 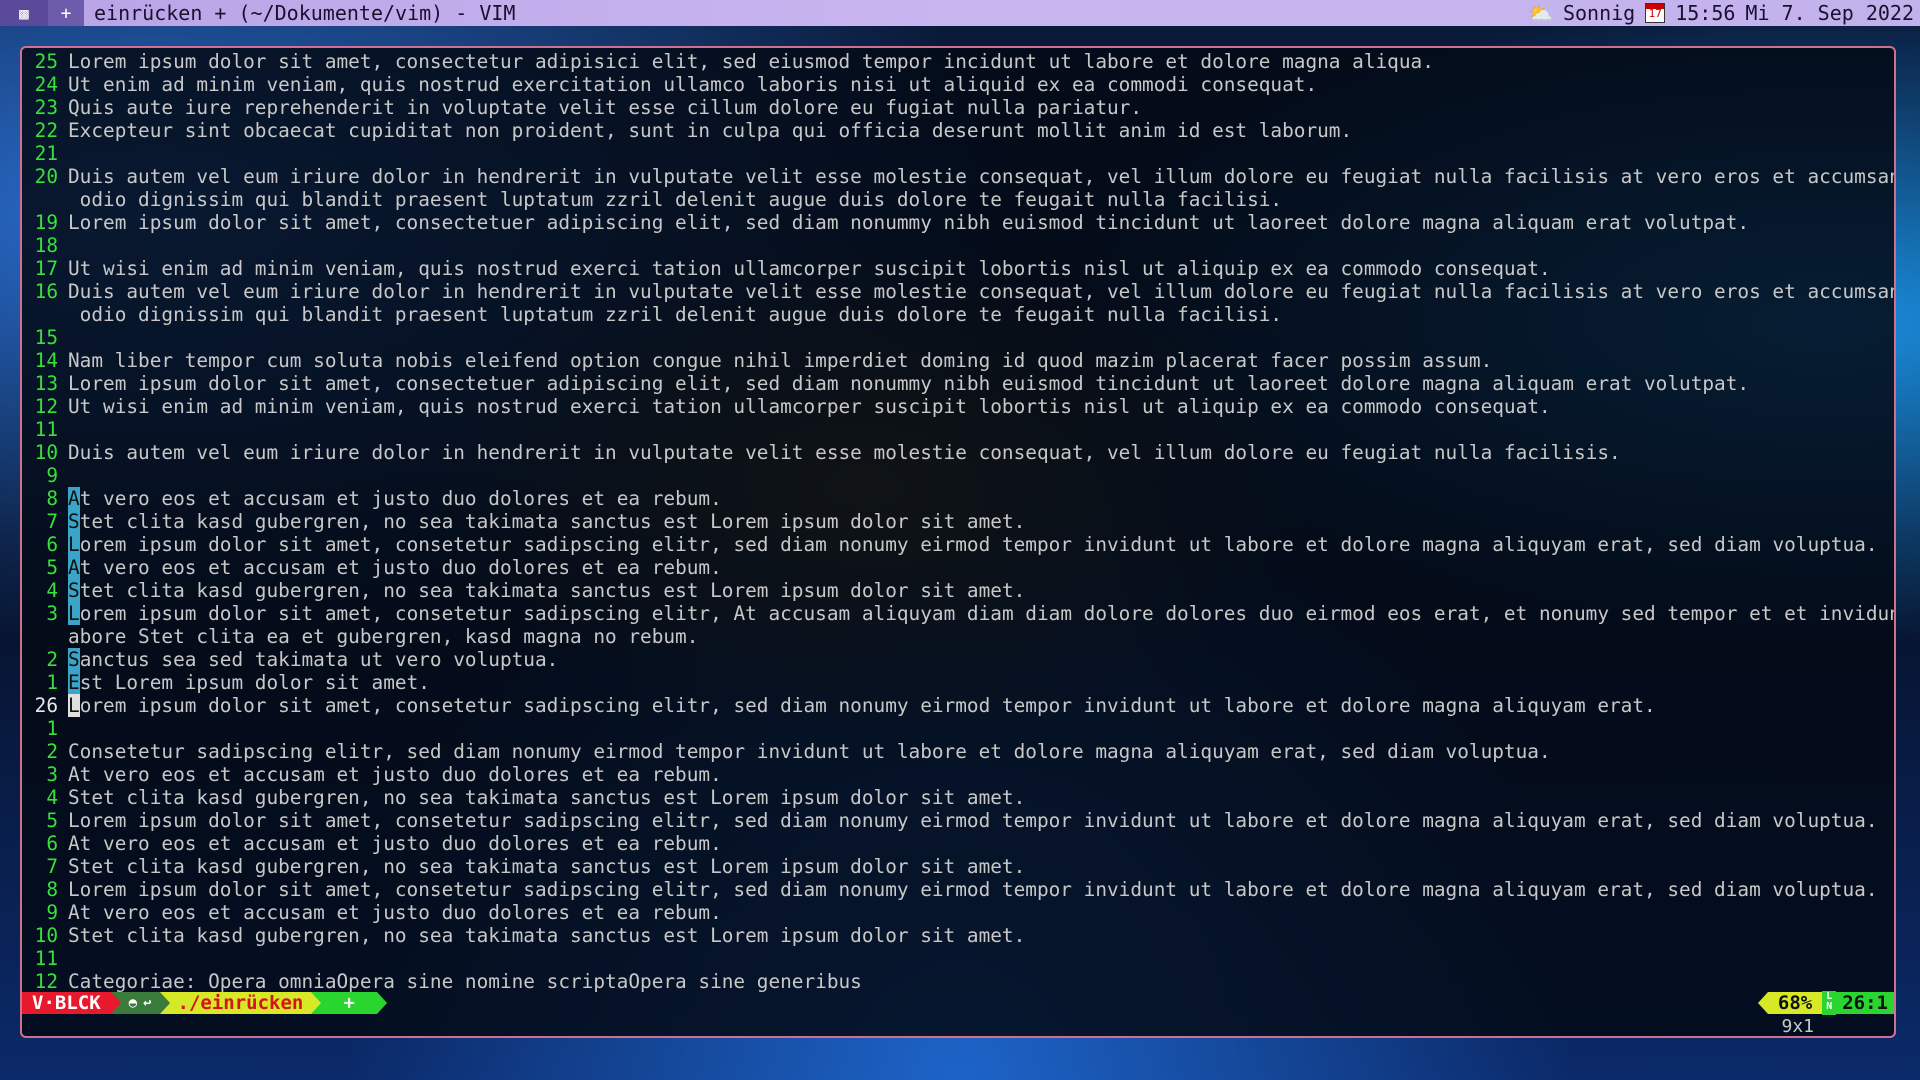 What do you see at coordinates (1599, 13) in the screenshot?
I see `weather-label: Sonnig` at bounding box center [1599, 13].